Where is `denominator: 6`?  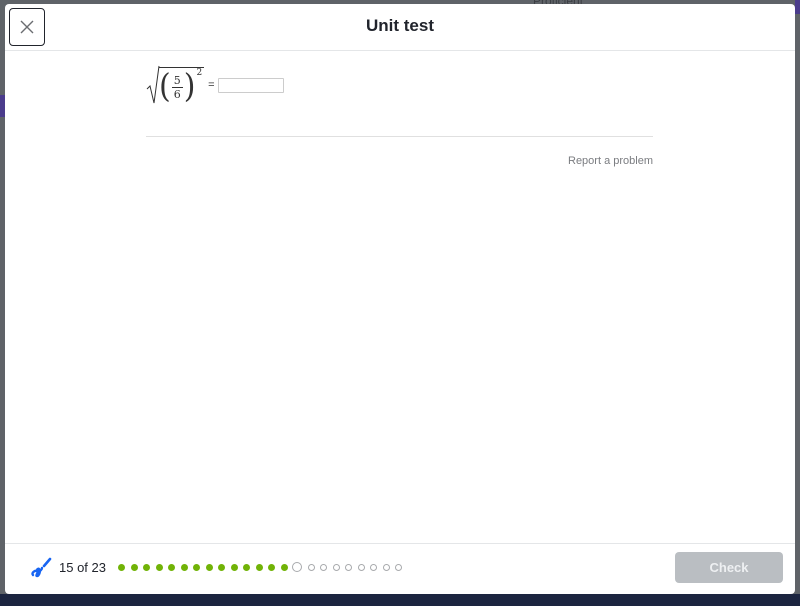 denominator: 6 is located at coordinates (177, 94).